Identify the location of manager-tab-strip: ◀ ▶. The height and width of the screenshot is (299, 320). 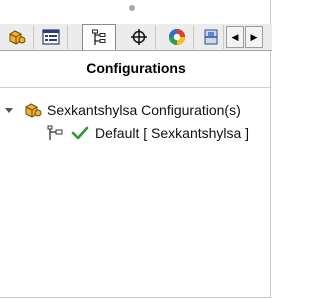
(136, 37).